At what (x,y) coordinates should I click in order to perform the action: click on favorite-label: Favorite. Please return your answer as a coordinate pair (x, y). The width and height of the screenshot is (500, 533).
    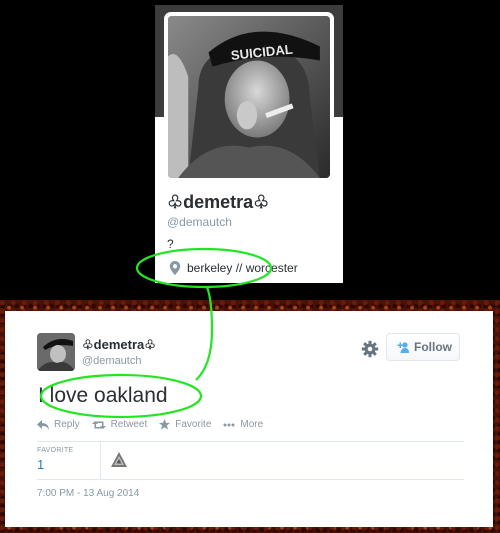
    Looking at the image, I should click on (193, 424).